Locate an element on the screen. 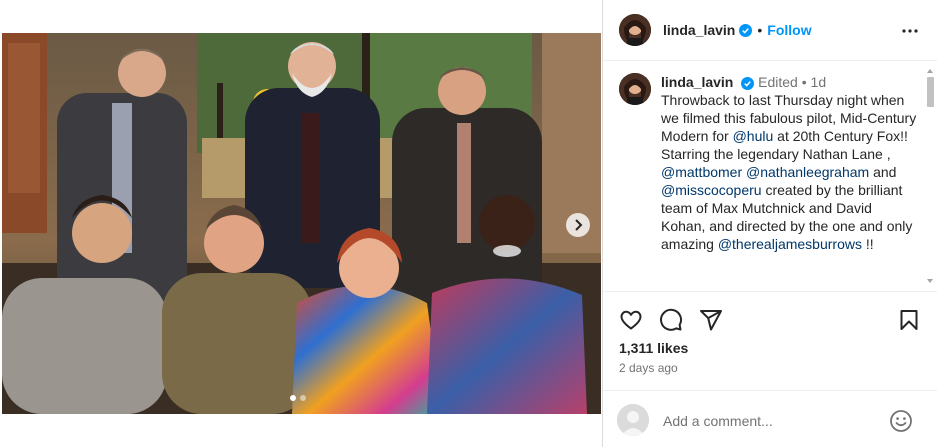  caption-avatar is located at coordinates (635, 89).